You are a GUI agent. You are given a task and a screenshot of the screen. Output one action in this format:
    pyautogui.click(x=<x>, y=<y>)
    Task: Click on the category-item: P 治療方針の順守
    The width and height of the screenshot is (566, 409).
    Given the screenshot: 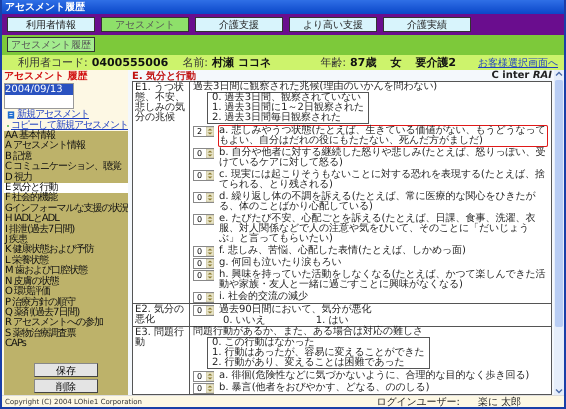 What is the action you would take?
    pyautogui.click(x=66, y=303)
    